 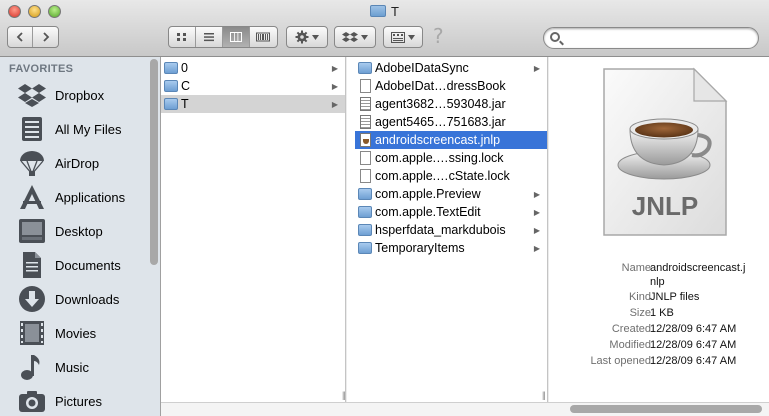 I want to click on applications-icon, so click(x=32, y=197).